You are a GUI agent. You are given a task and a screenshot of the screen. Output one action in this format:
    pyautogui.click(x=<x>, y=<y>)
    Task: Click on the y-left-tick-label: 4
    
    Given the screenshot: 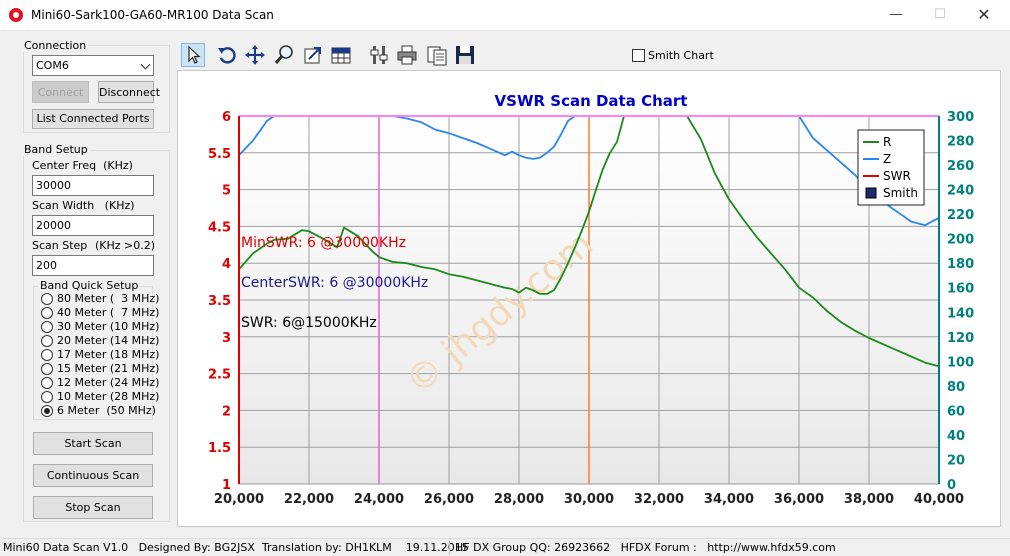 What is the action you would take?
    pyautogui.click(x=226, y=264)
    